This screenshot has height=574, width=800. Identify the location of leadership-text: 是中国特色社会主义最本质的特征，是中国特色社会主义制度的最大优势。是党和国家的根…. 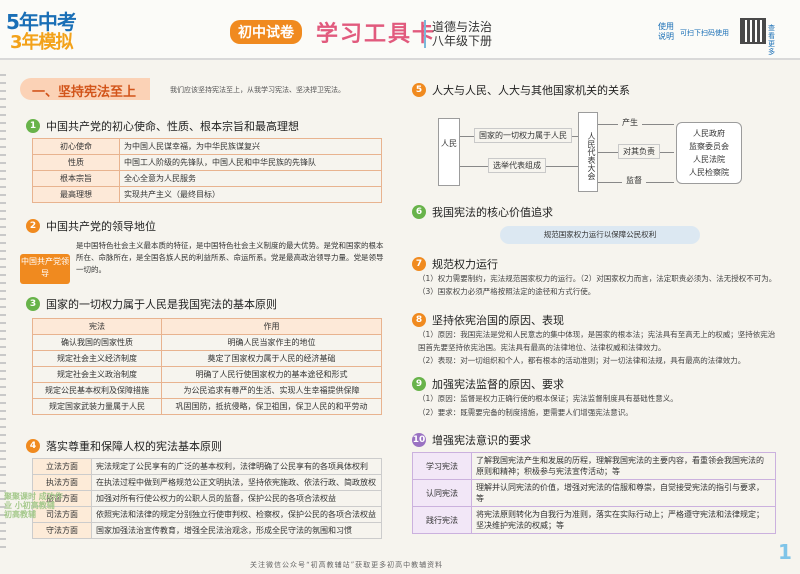
(230, 257).